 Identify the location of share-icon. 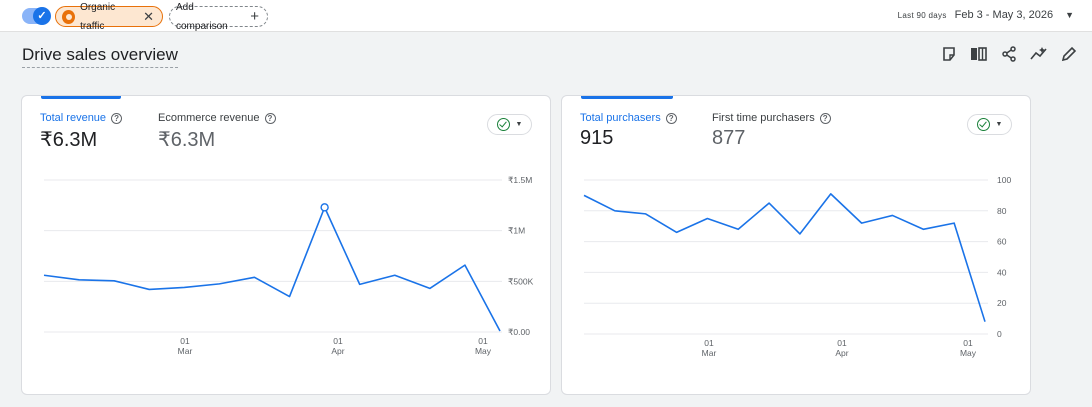
(1008, 53).